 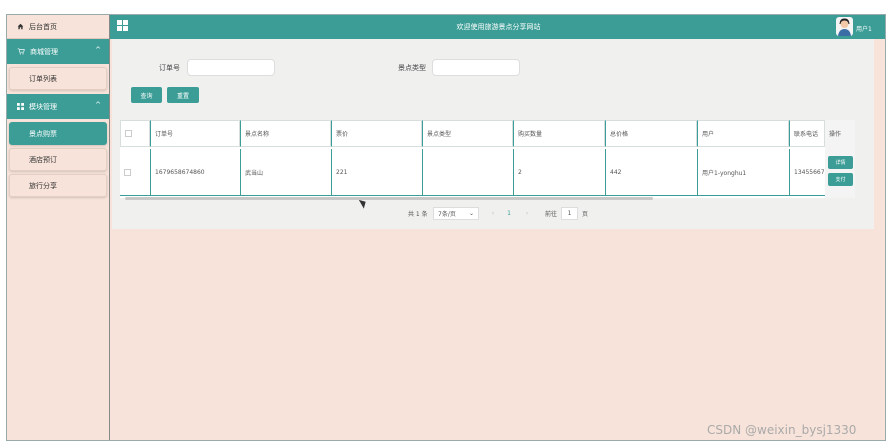 What do you see at coordinates (467, 133) in the screenshot?
I see `col-spot-type: 景点类型` at bounding box center [467, 133].